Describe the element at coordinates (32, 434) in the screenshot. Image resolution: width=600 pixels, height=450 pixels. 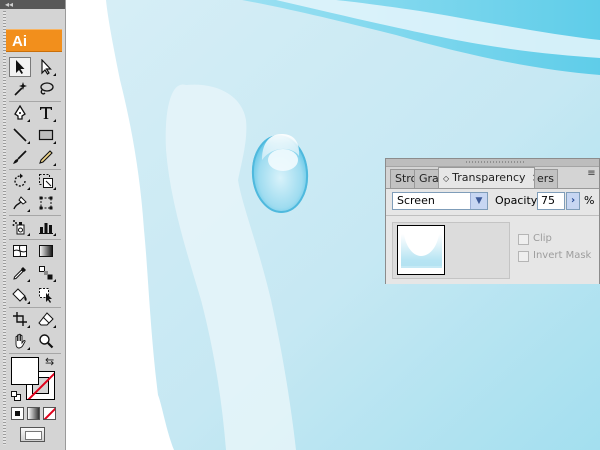
I see `screen-mode-button` at that location.